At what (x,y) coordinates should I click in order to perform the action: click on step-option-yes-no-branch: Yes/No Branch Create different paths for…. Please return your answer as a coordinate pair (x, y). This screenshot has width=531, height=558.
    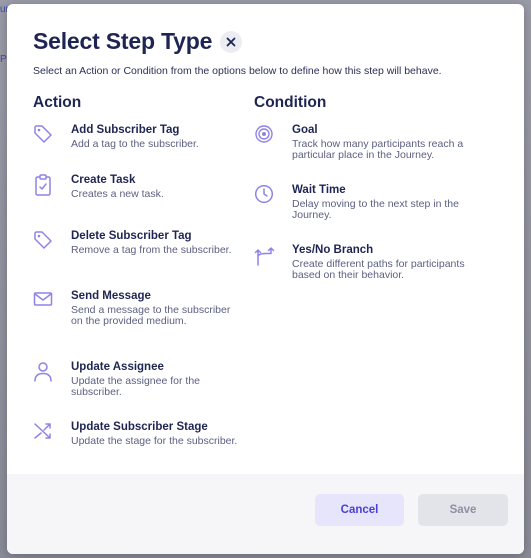
    Looking at the image, I should click on (374, 269).